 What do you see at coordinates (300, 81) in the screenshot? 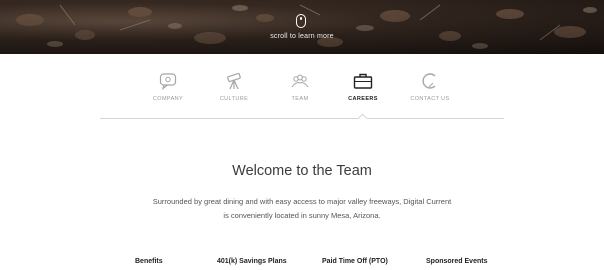
I see `team-icon` at bounding box center [300, 81].